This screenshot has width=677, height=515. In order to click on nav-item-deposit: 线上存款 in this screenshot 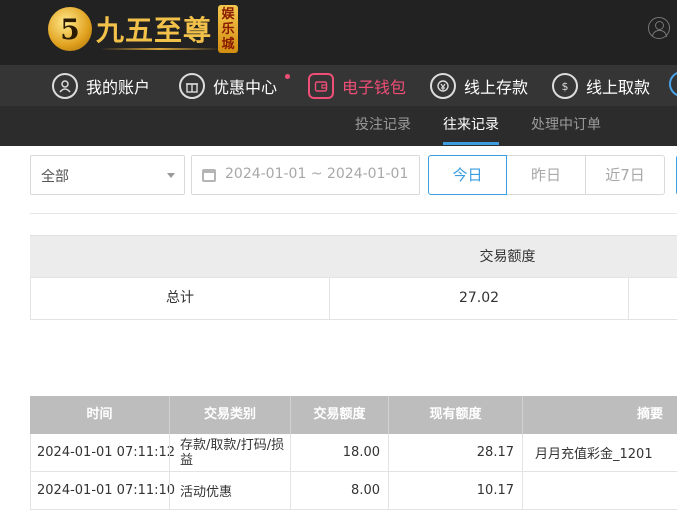, I will do `click(479, 86)`.